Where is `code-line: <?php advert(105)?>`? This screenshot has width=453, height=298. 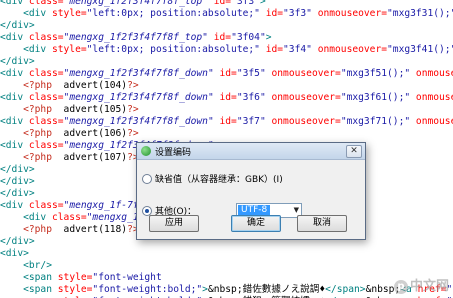 code-line: <?php advert(105)?> is located at coordinates (69, 110).